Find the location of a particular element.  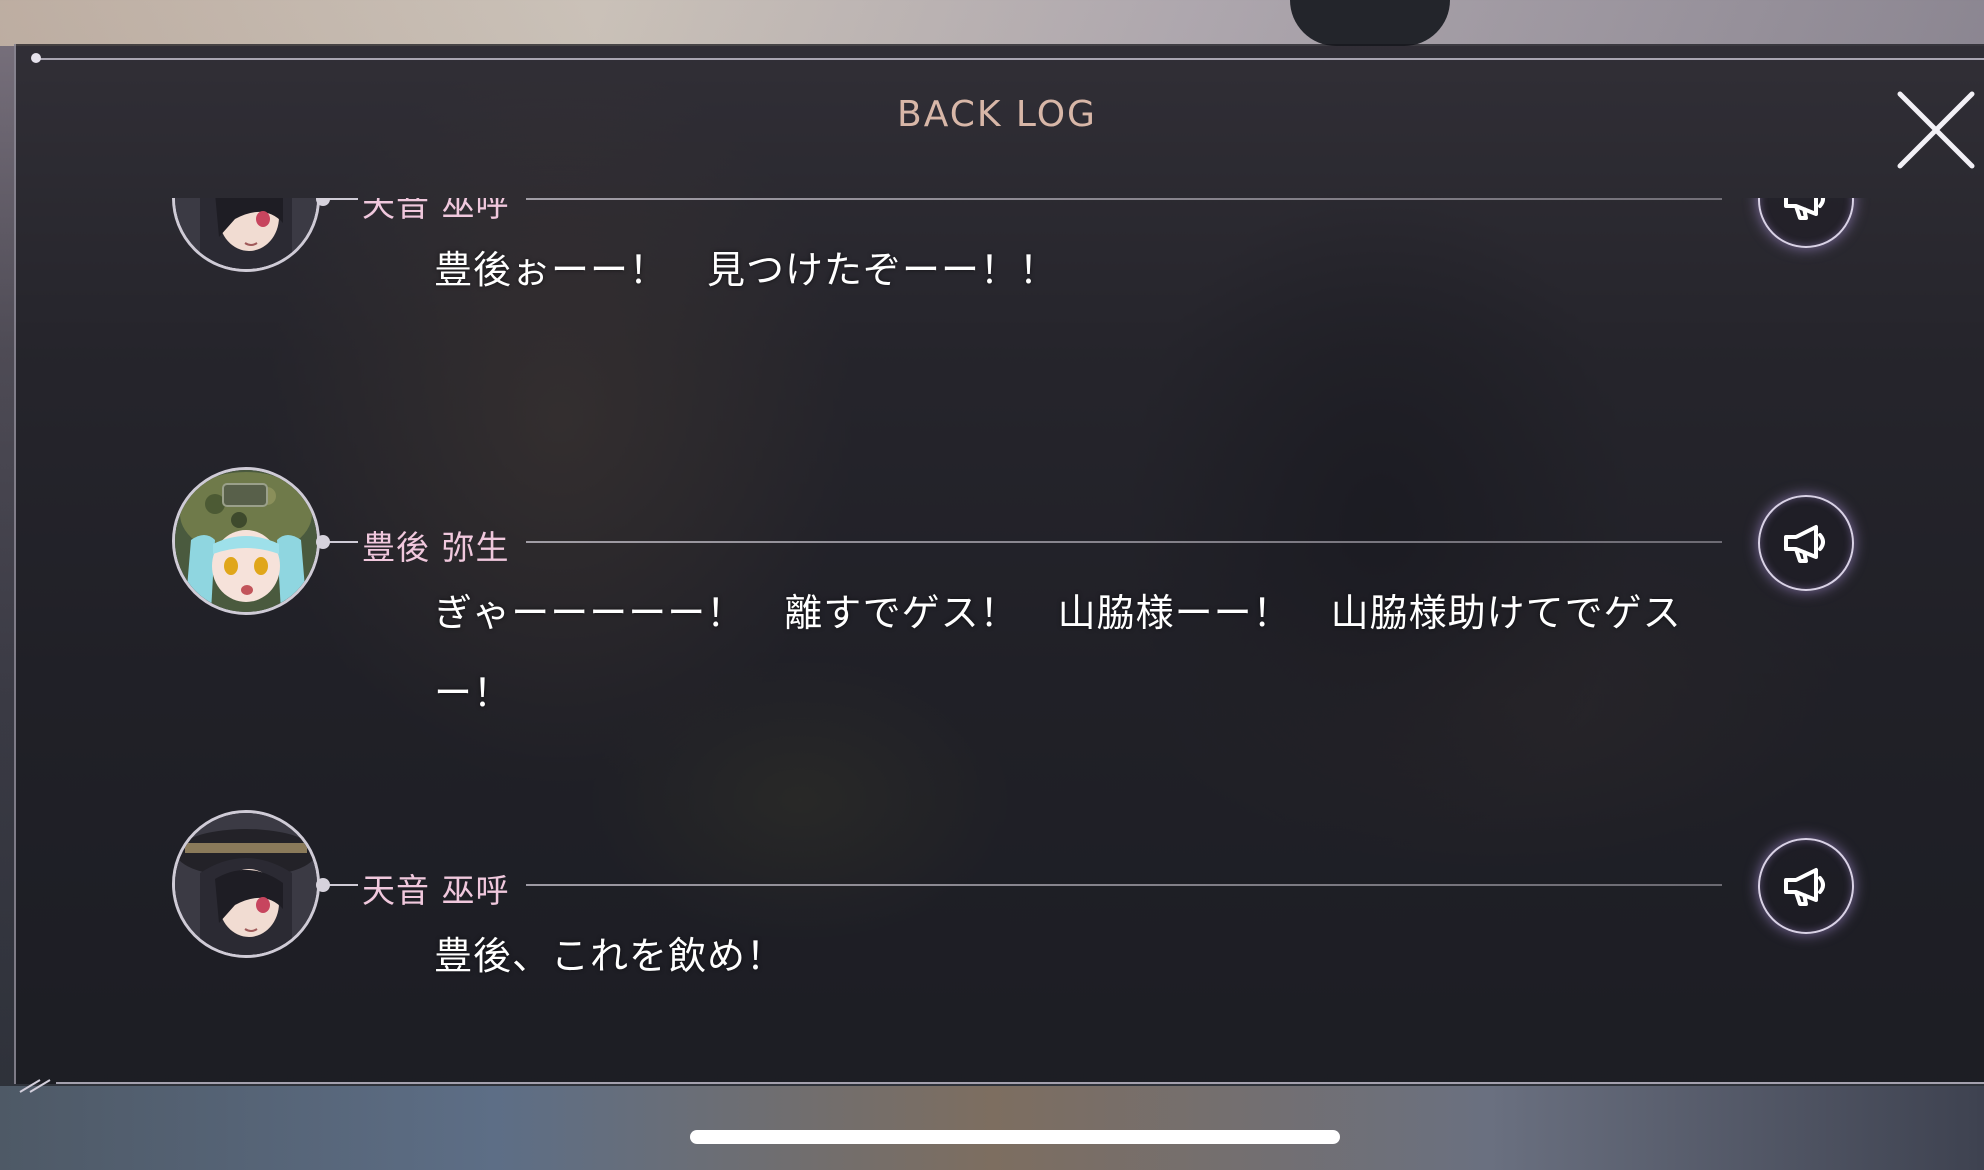

close-icon is located at coordinates (1936, 130).